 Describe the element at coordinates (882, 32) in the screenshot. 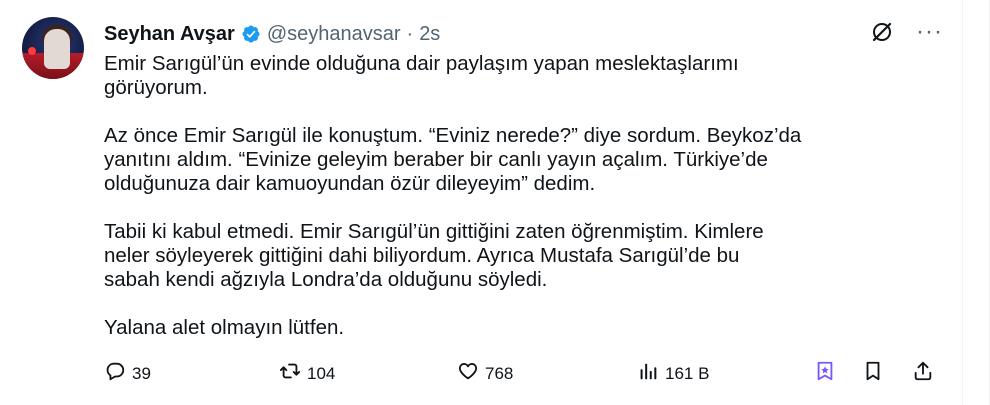

I see `grok-icon` at that location.